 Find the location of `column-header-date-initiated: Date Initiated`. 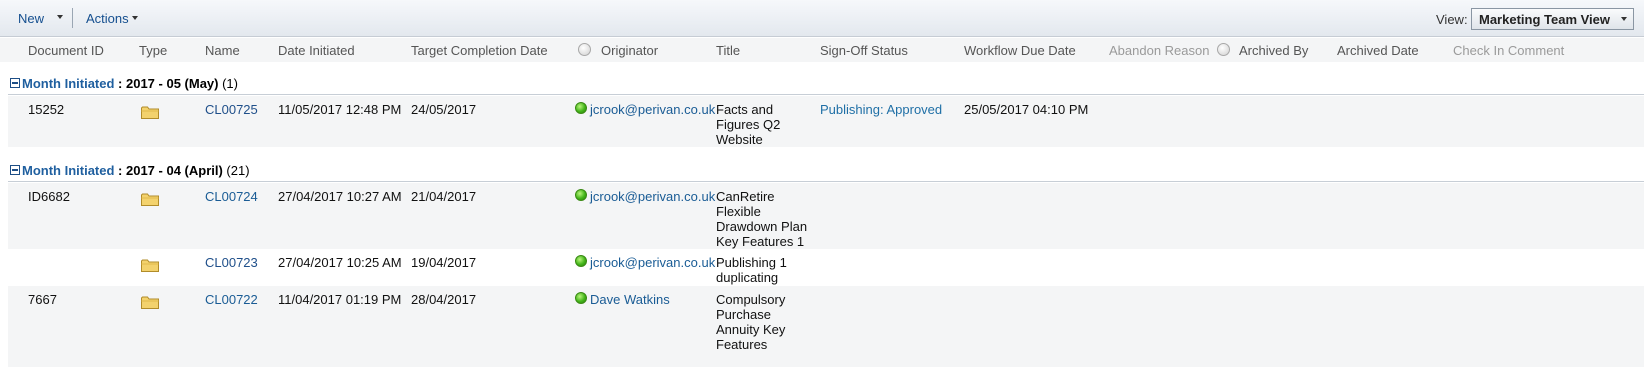

column-header-date-initiated: Date Initiated is located at coordinates (316, 50).